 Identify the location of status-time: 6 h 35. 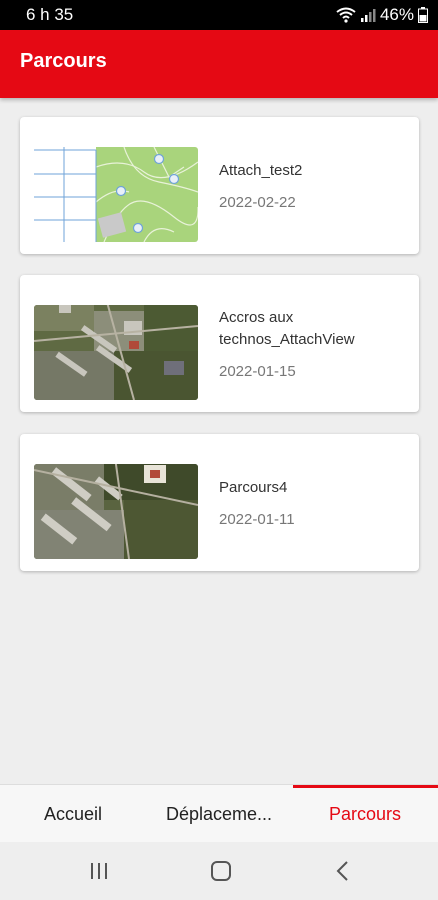
(50, 14).